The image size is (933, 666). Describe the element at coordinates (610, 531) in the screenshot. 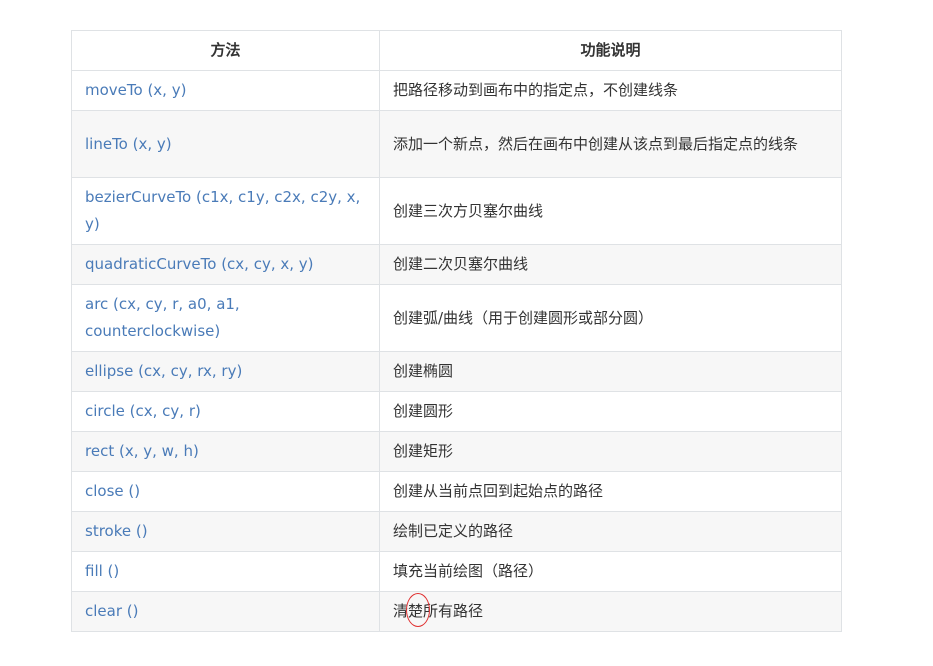

I see `method-description: 绘制已定义的路径` at that location.